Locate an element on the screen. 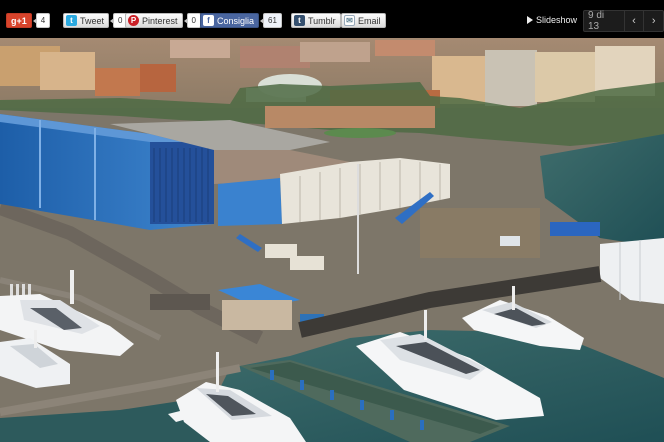 The height and width of the screenshot is (442, 664). twitter-bird-icon: t is located at coordinates (71, 20).